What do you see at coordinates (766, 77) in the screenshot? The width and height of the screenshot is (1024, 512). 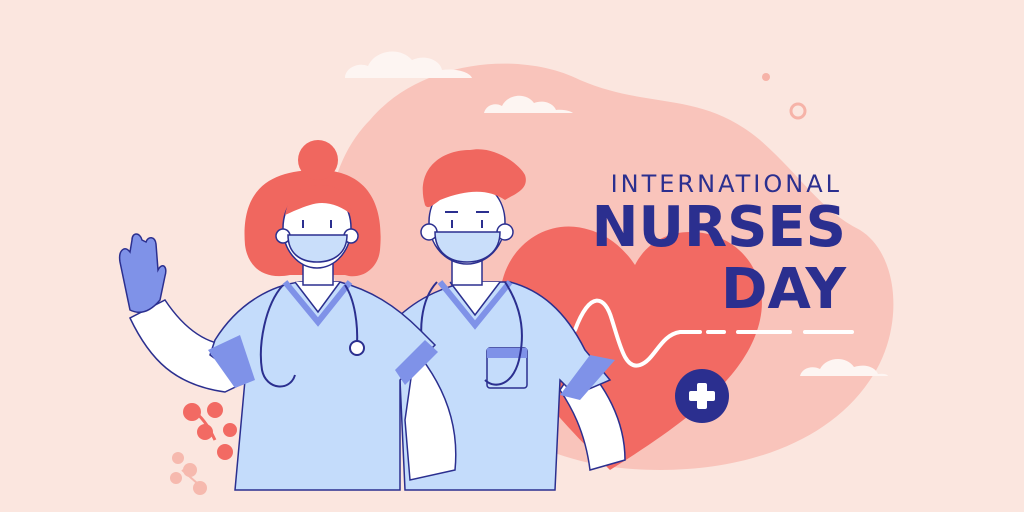 I see `decor-dot` at bounding box center [766, 77].